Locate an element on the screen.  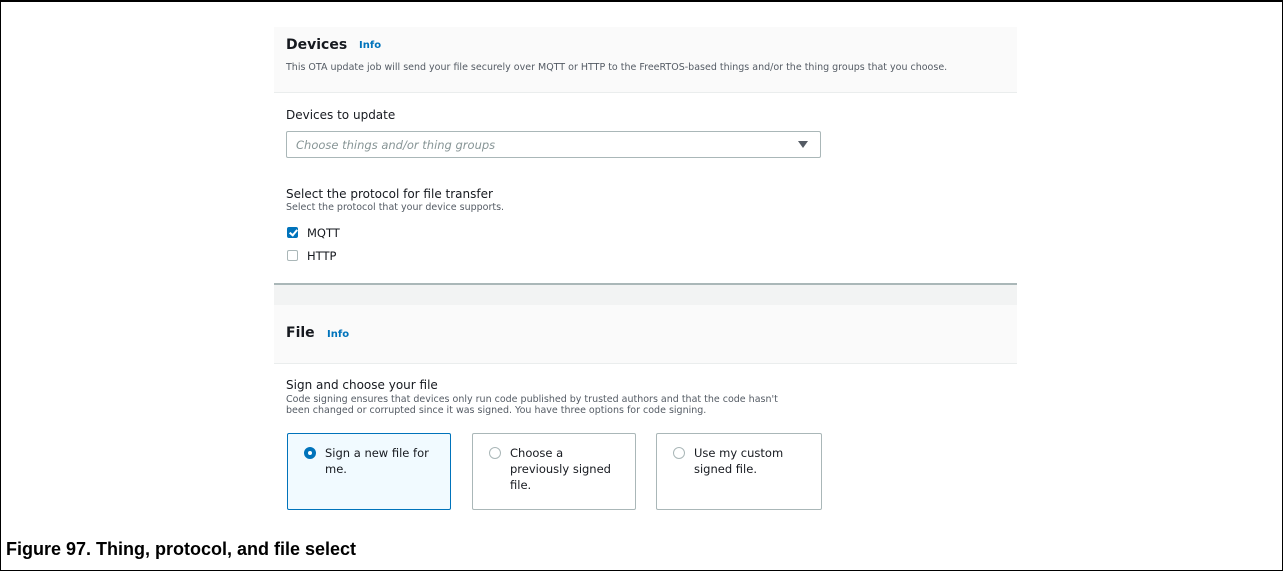
devices-select: Choose things and/or thing groups is located at coordinates (553, 144).